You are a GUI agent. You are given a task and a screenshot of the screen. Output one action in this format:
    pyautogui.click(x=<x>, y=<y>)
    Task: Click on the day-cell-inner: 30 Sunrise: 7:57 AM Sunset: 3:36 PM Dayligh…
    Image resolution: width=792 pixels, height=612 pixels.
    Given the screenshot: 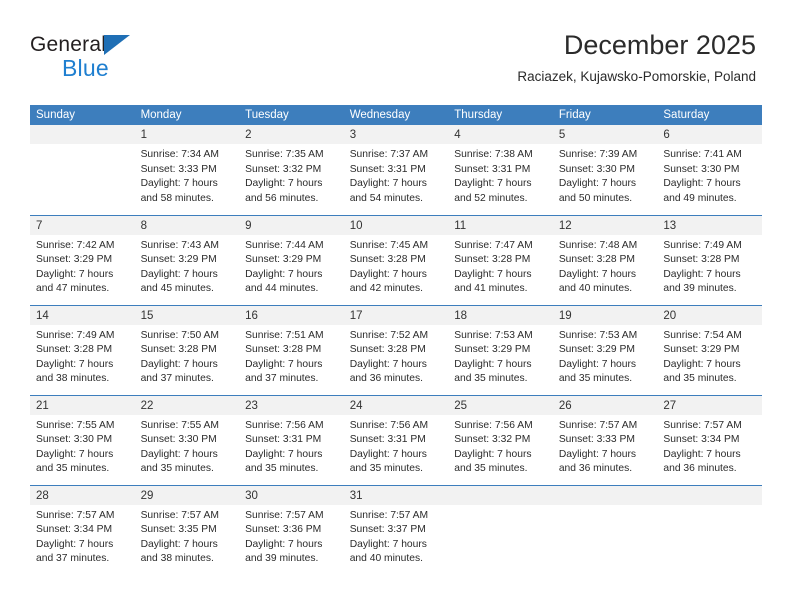 What is the action you would take?
    pyautogui.click(x=291, y=530)
    